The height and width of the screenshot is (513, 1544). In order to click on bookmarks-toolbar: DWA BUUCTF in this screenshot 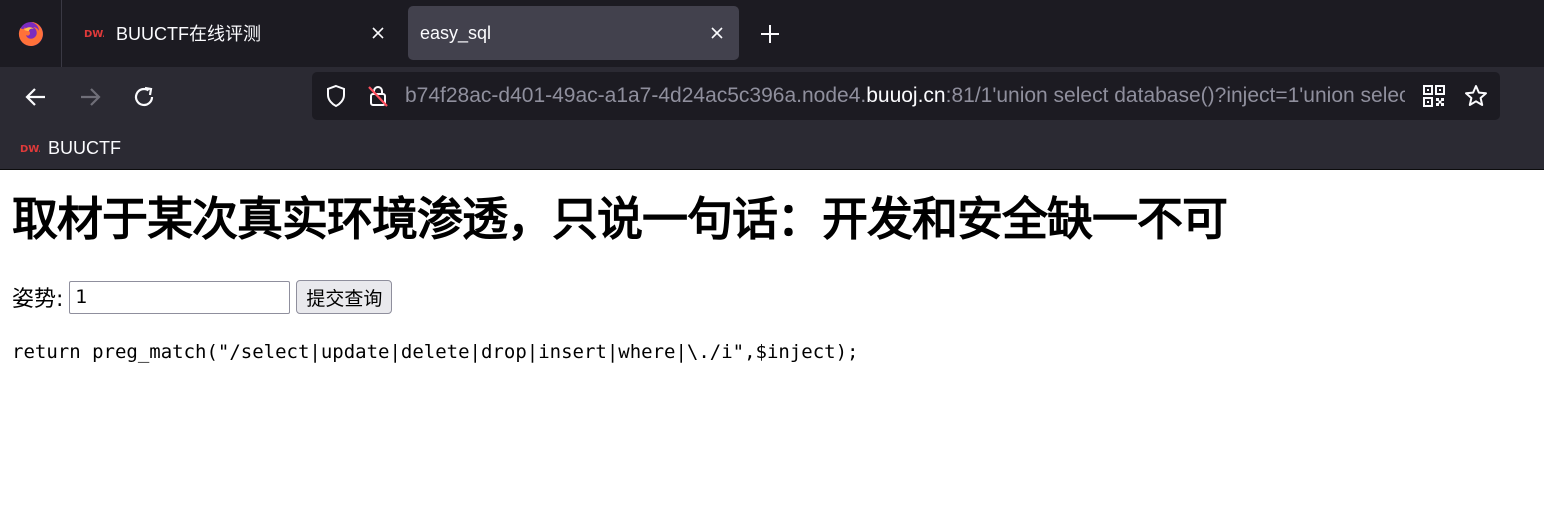, I will do `click(772, 148)`.